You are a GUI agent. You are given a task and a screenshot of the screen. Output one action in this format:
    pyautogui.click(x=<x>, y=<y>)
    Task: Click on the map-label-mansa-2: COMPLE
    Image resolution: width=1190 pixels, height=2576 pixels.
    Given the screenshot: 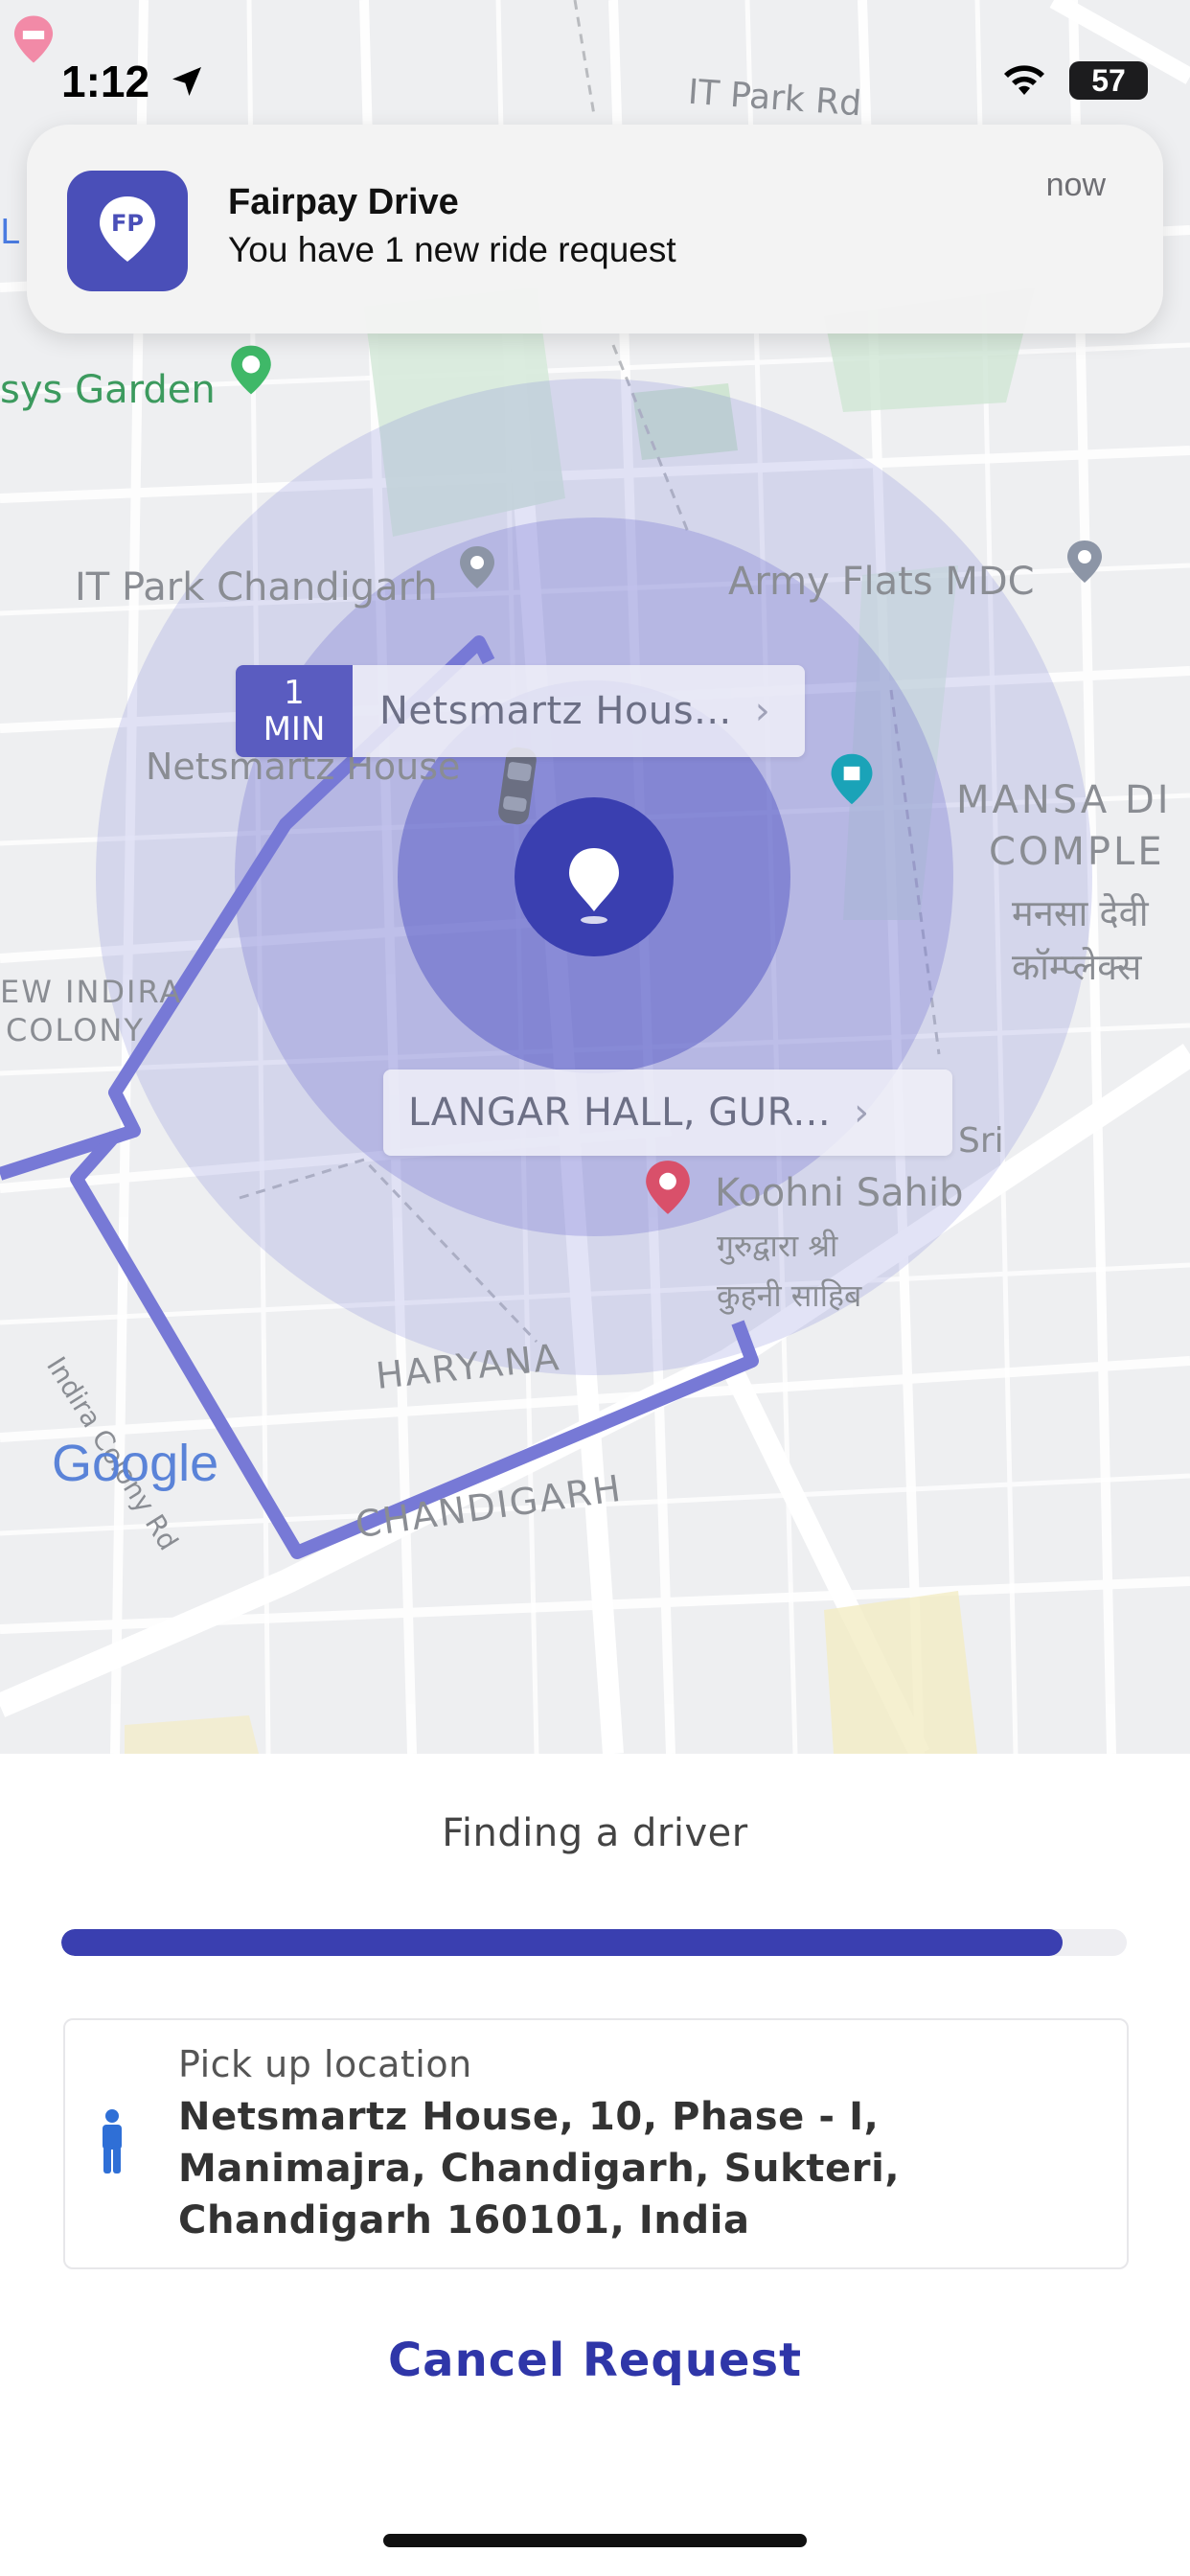 What is the action you would take?
    pyautogui.click(x=1077, y=852)
    